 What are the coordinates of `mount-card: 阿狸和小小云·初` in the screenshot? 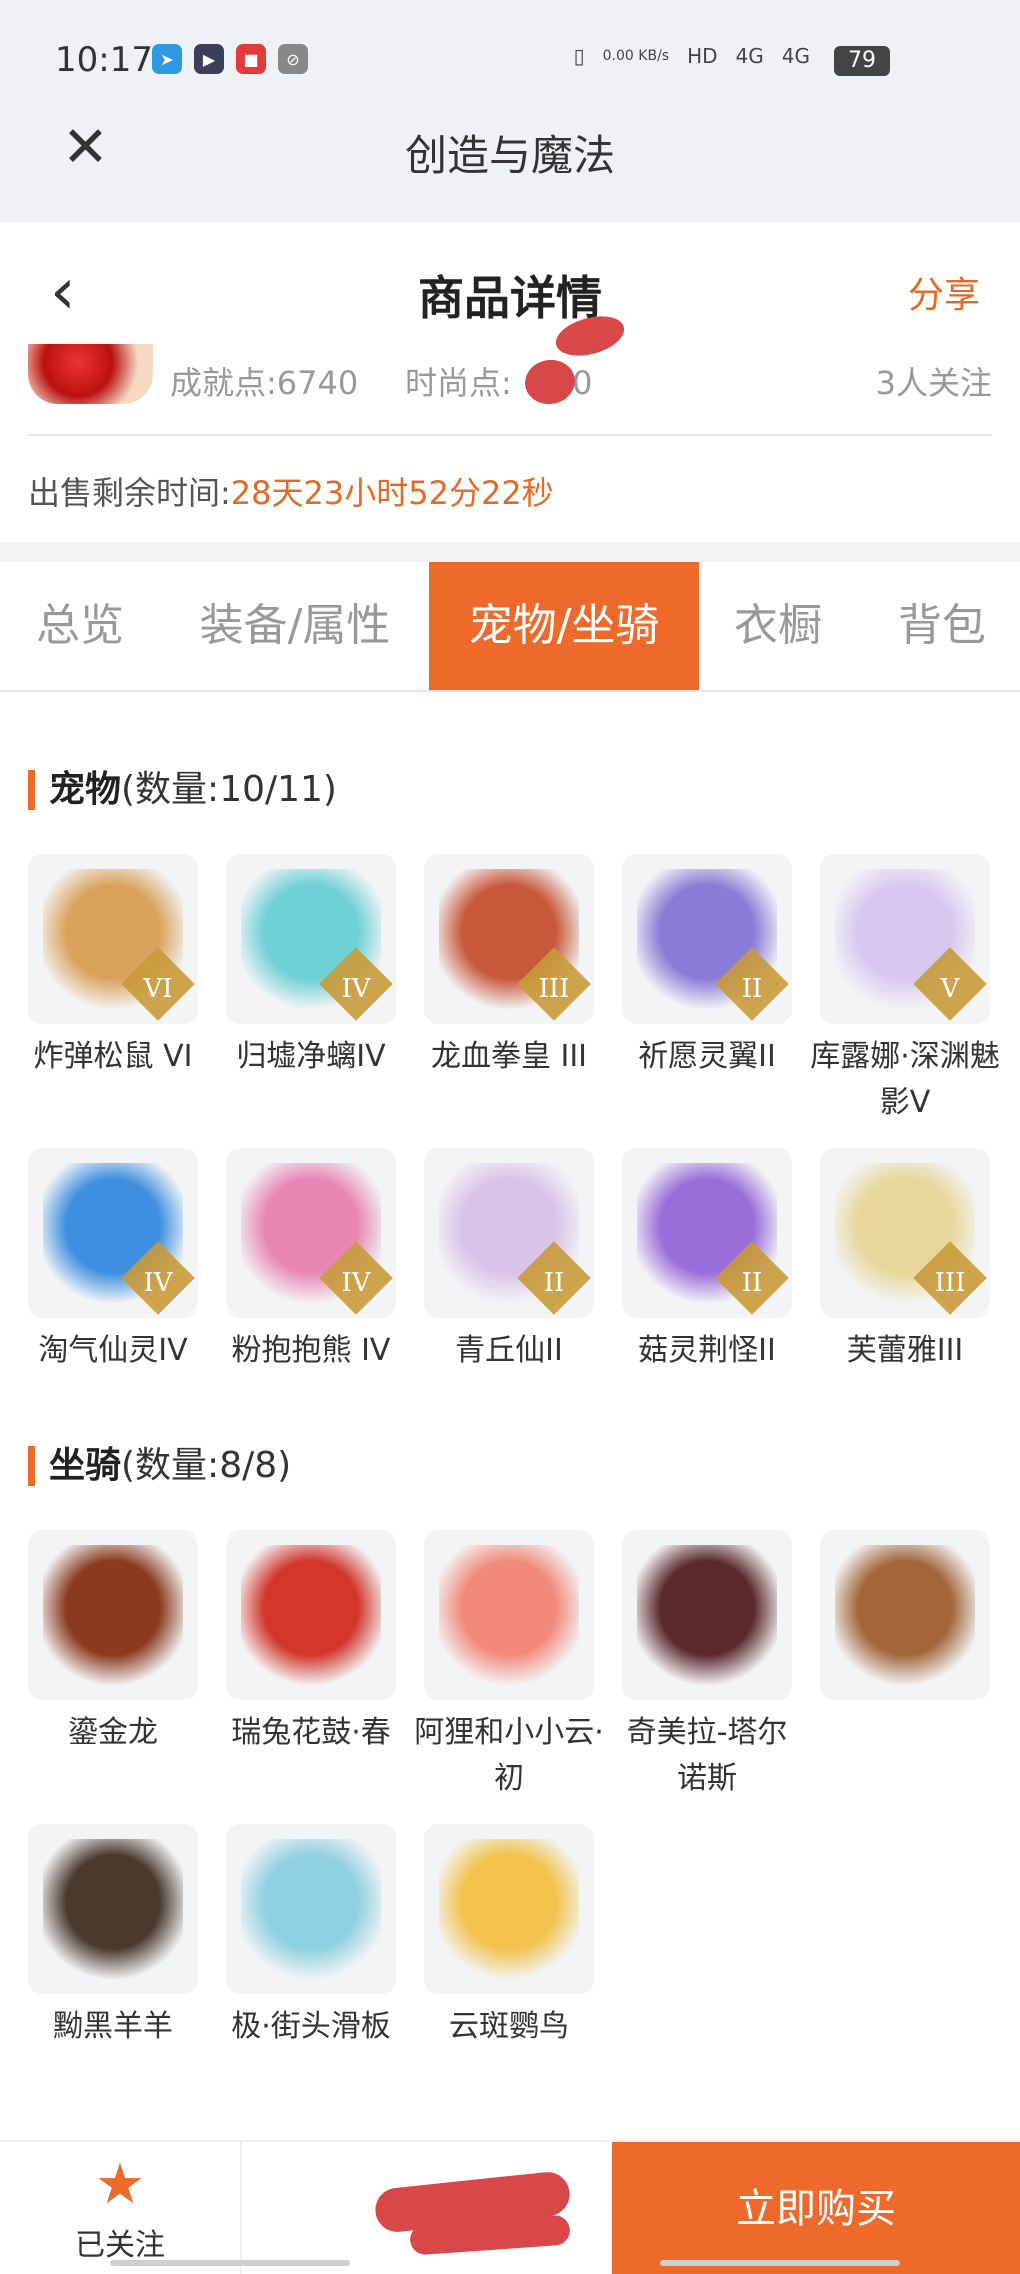 It's located at (509, 1666).